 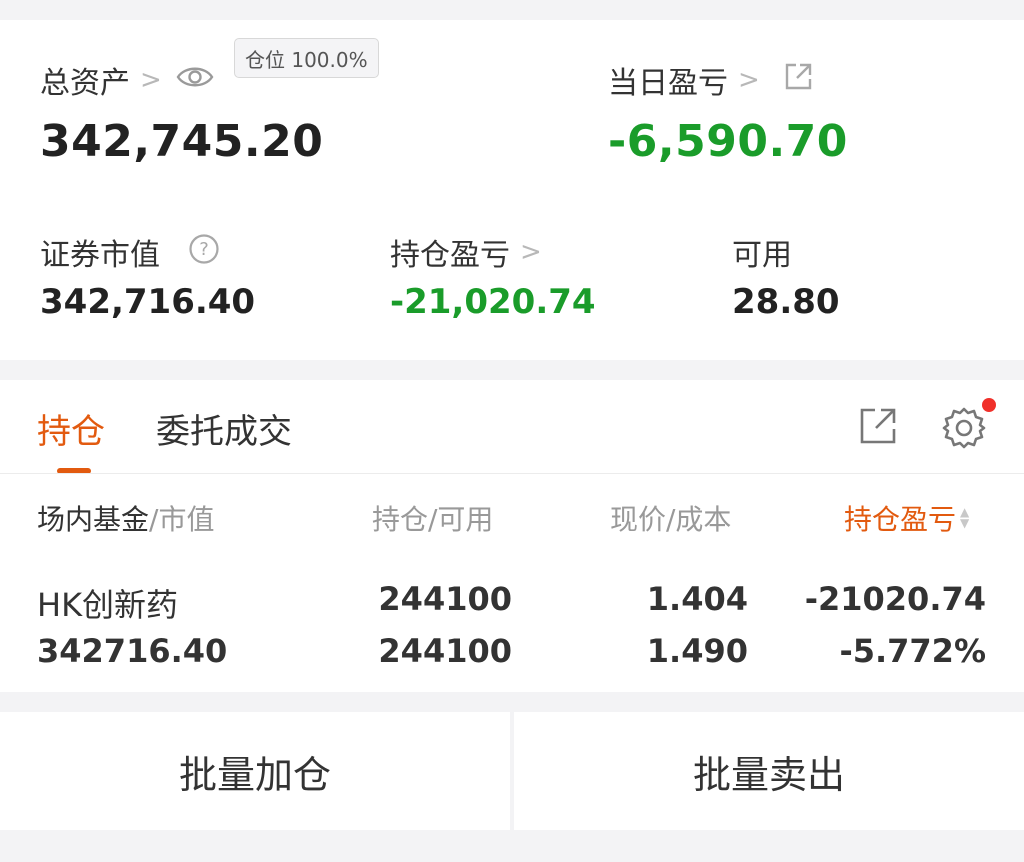 What do you see at coordinates (148, 302) in the screenshot?
I see `securities-value: 342,716.40` at bounding box center [148, 302].